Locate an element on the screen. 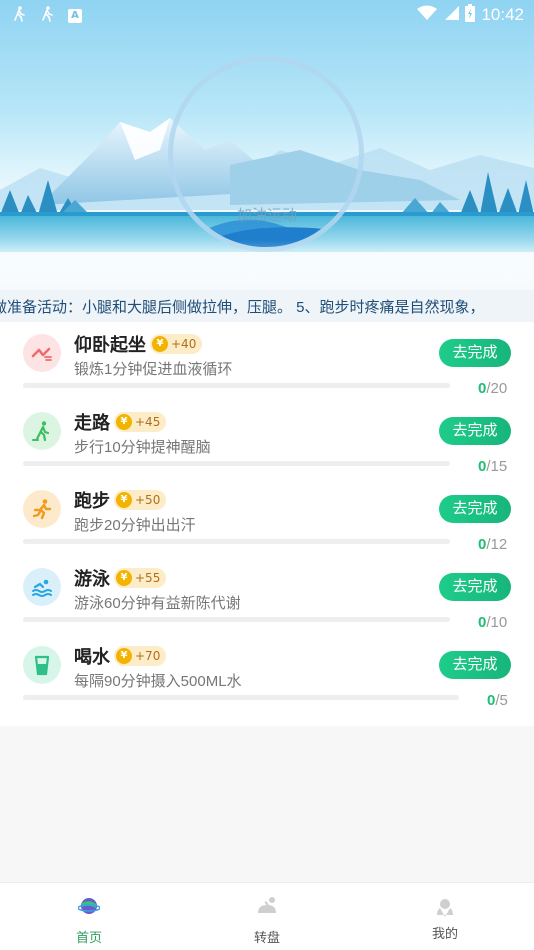 This screenshot has height=950, width=534. status-right: 10:42 is located at coordinates (470, 15).